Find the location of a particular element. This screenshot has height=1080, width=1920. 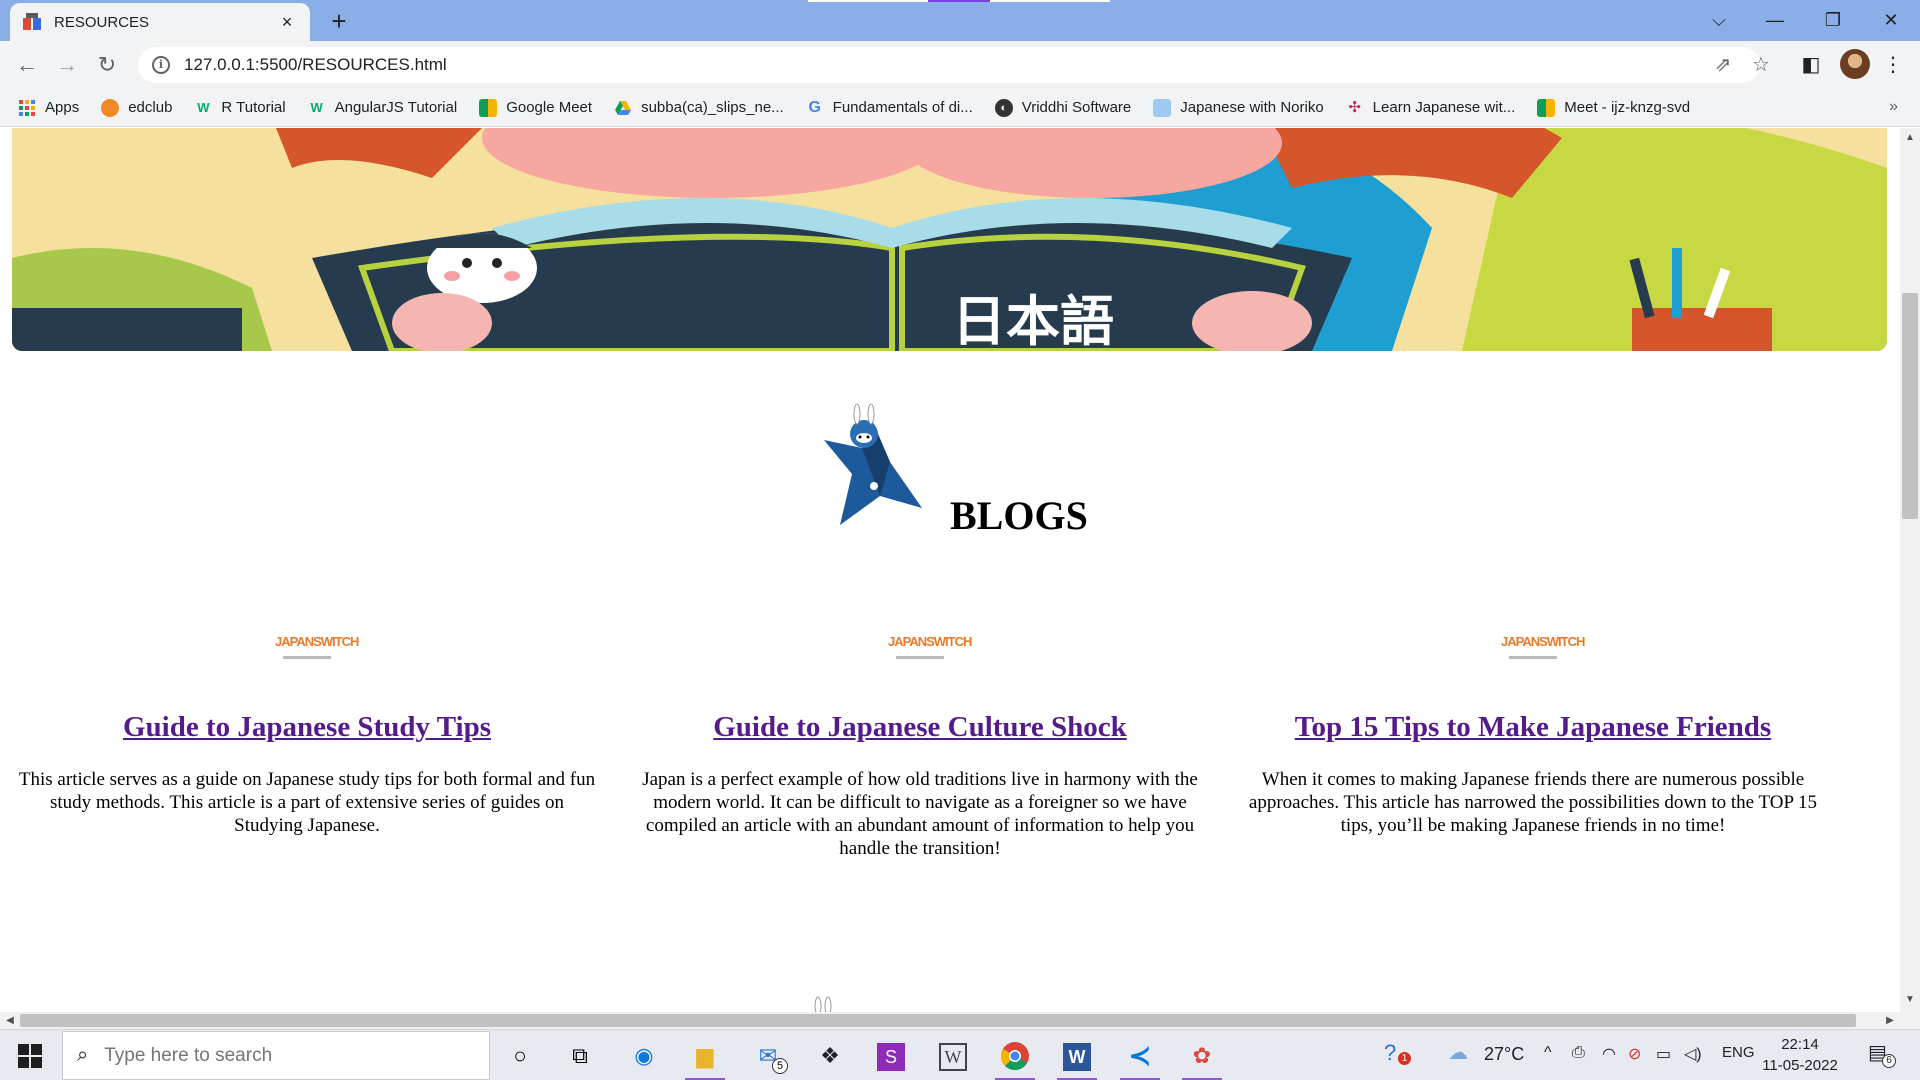

bookmark-japanese-with-noriko: Japanese with Noriko is located at coordinates (1238, 107).